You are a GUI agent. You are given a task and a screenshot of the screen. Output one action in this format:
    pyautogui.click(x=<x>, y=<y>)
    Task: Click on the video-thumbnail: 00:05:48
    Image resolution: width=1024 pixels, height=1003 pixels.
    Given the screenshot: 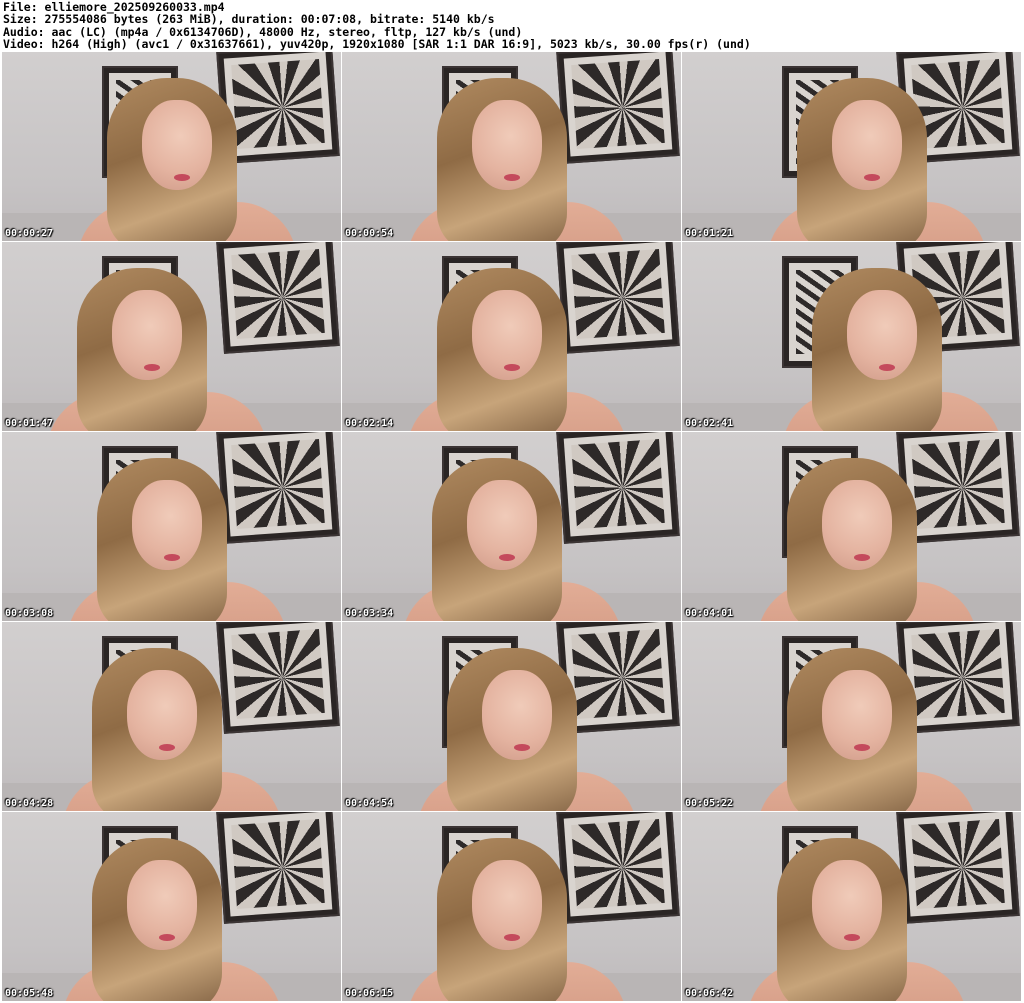 What is the action you would take?
    pyautogui.click(x=171, y=906)
    